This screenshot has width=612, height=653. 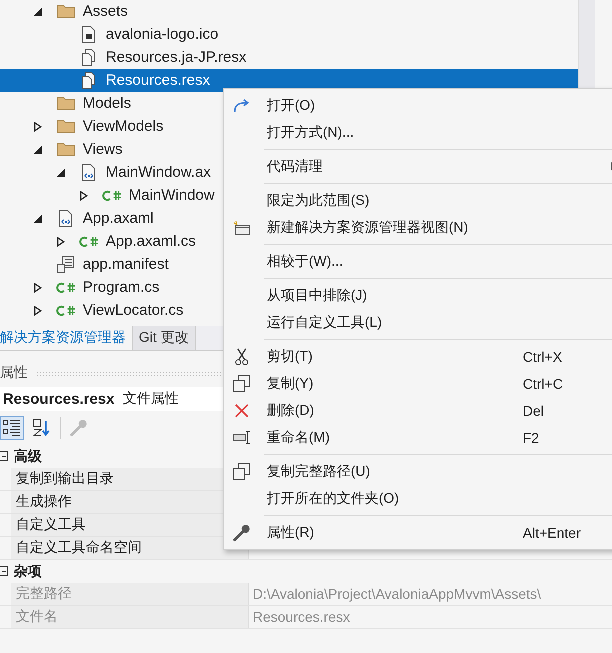 I want to click on property-name: 完整路径, so click(x=130, y=594).